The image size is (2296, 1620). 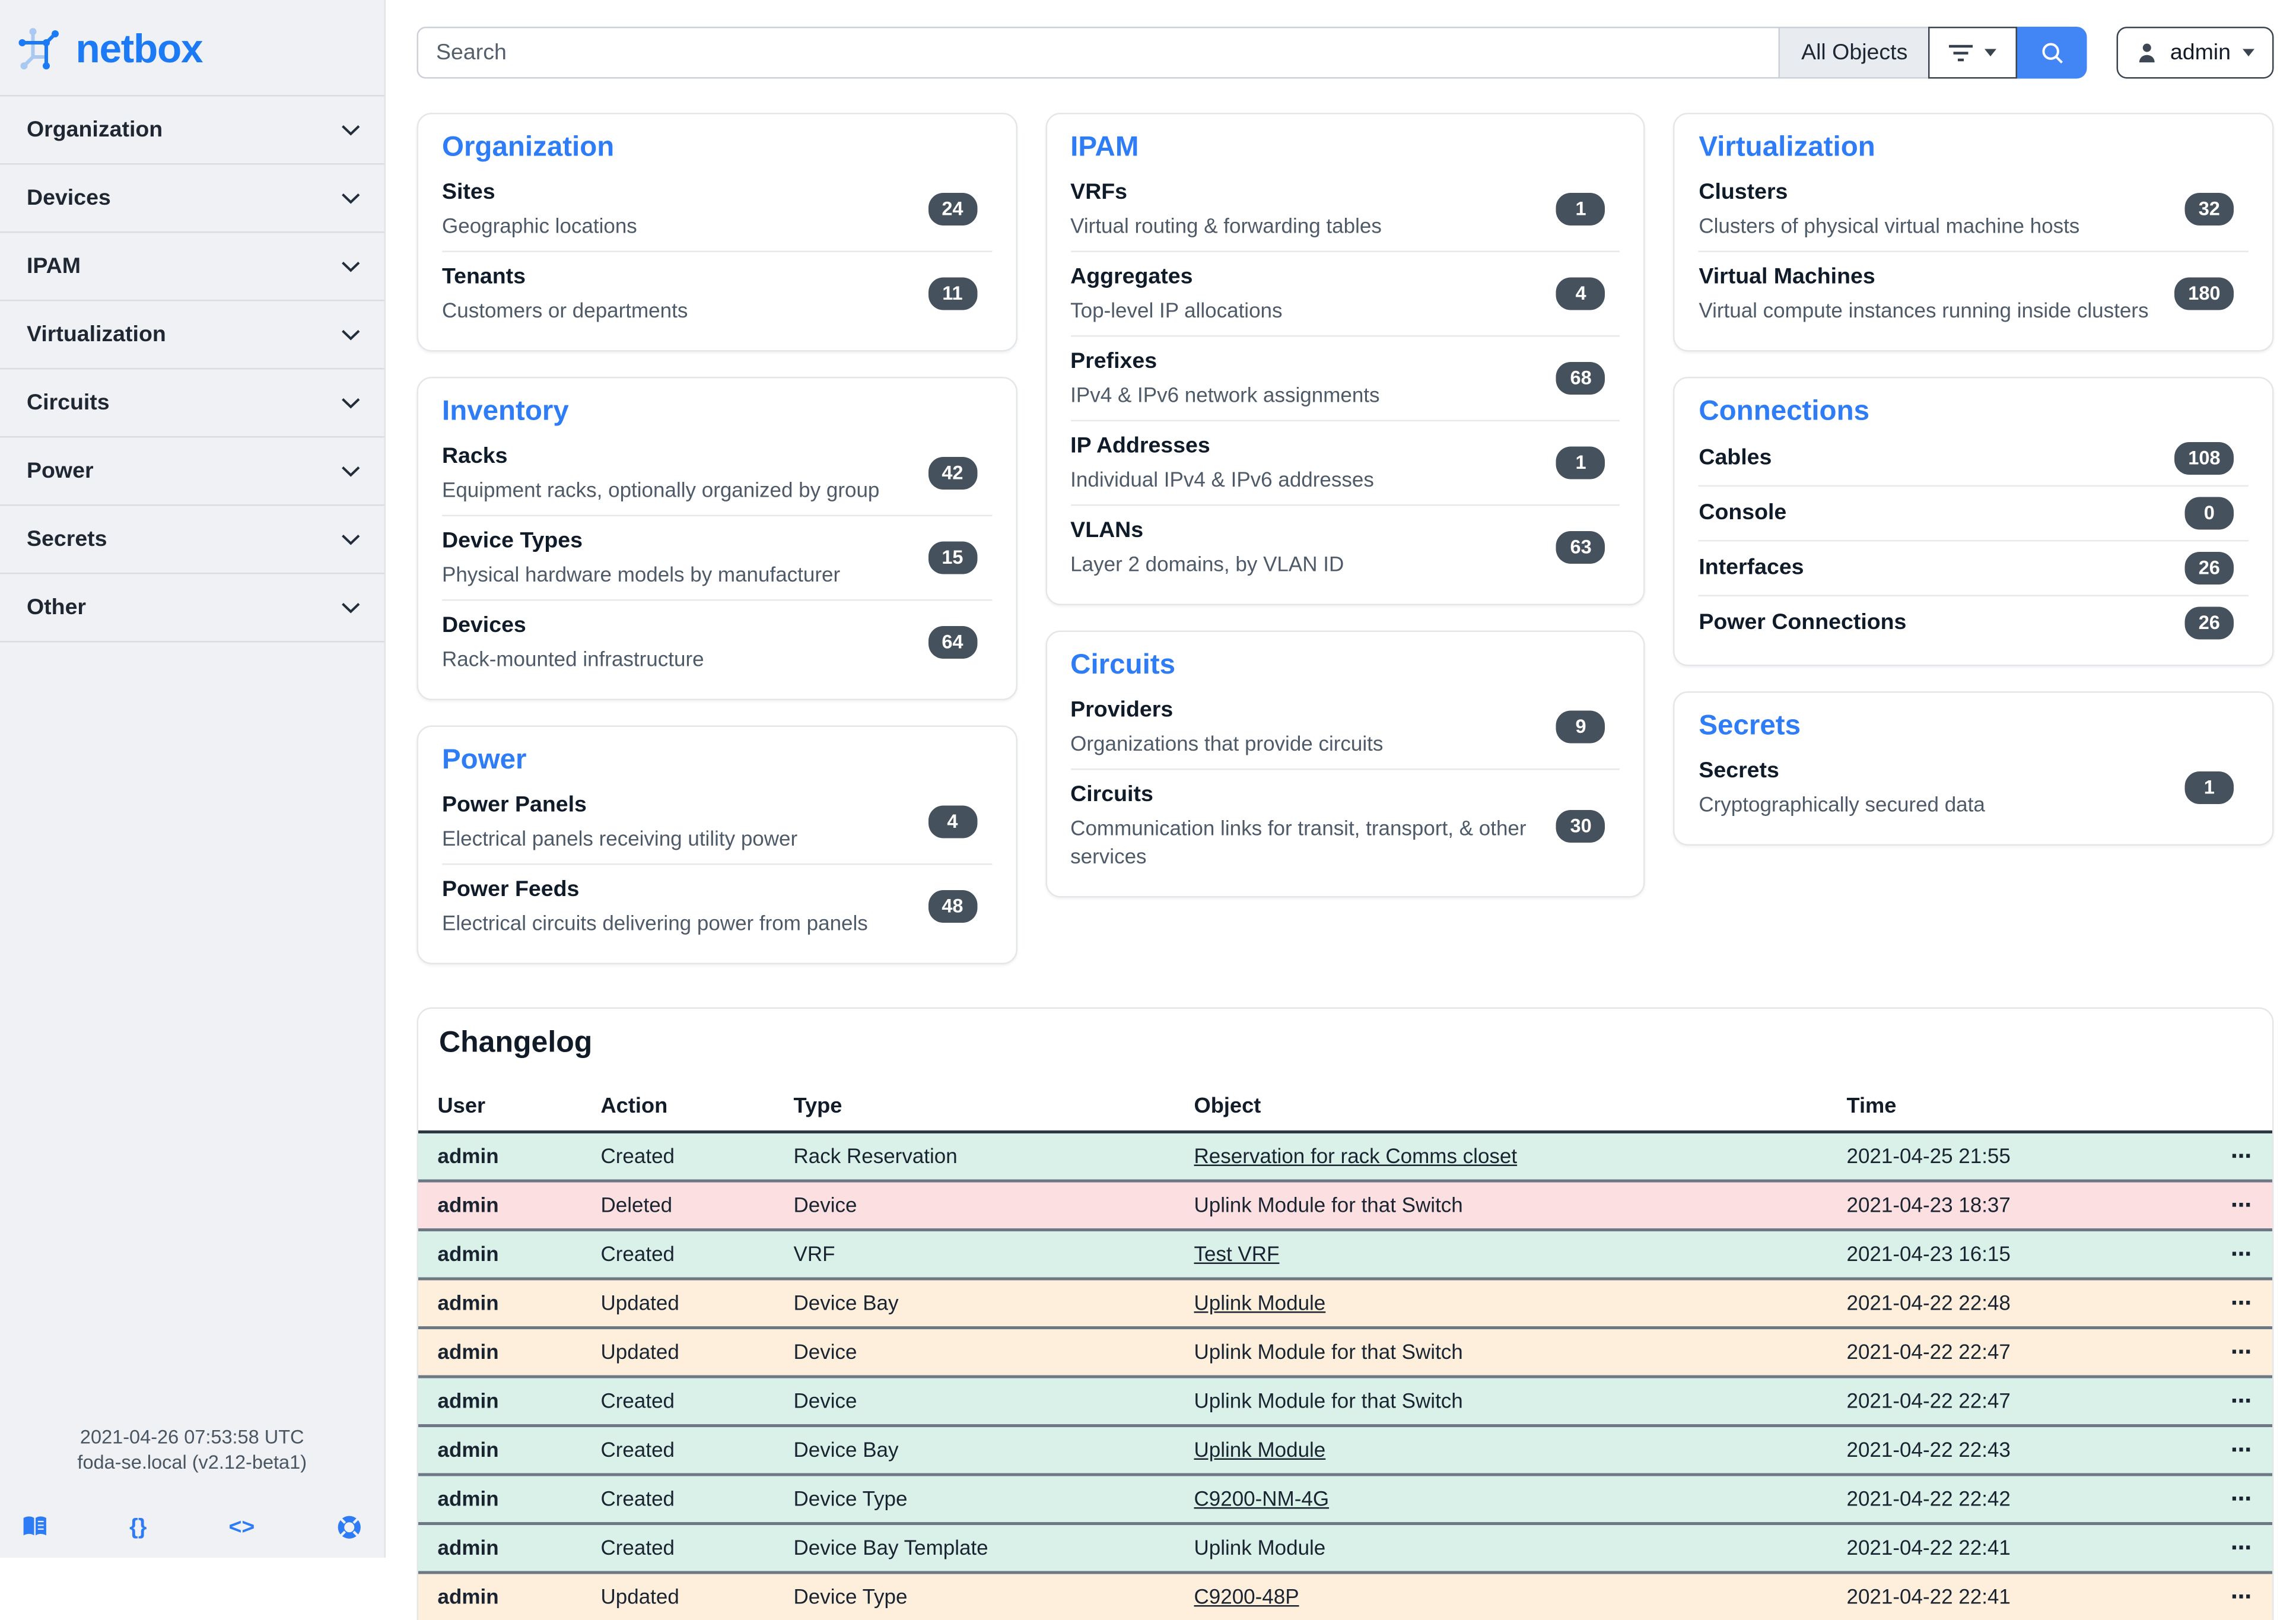 What do you see at coordinates (1974, 458) in the screenshot?
I see `card-item-cables: Cables 108` at bounding box center [1974, 458].